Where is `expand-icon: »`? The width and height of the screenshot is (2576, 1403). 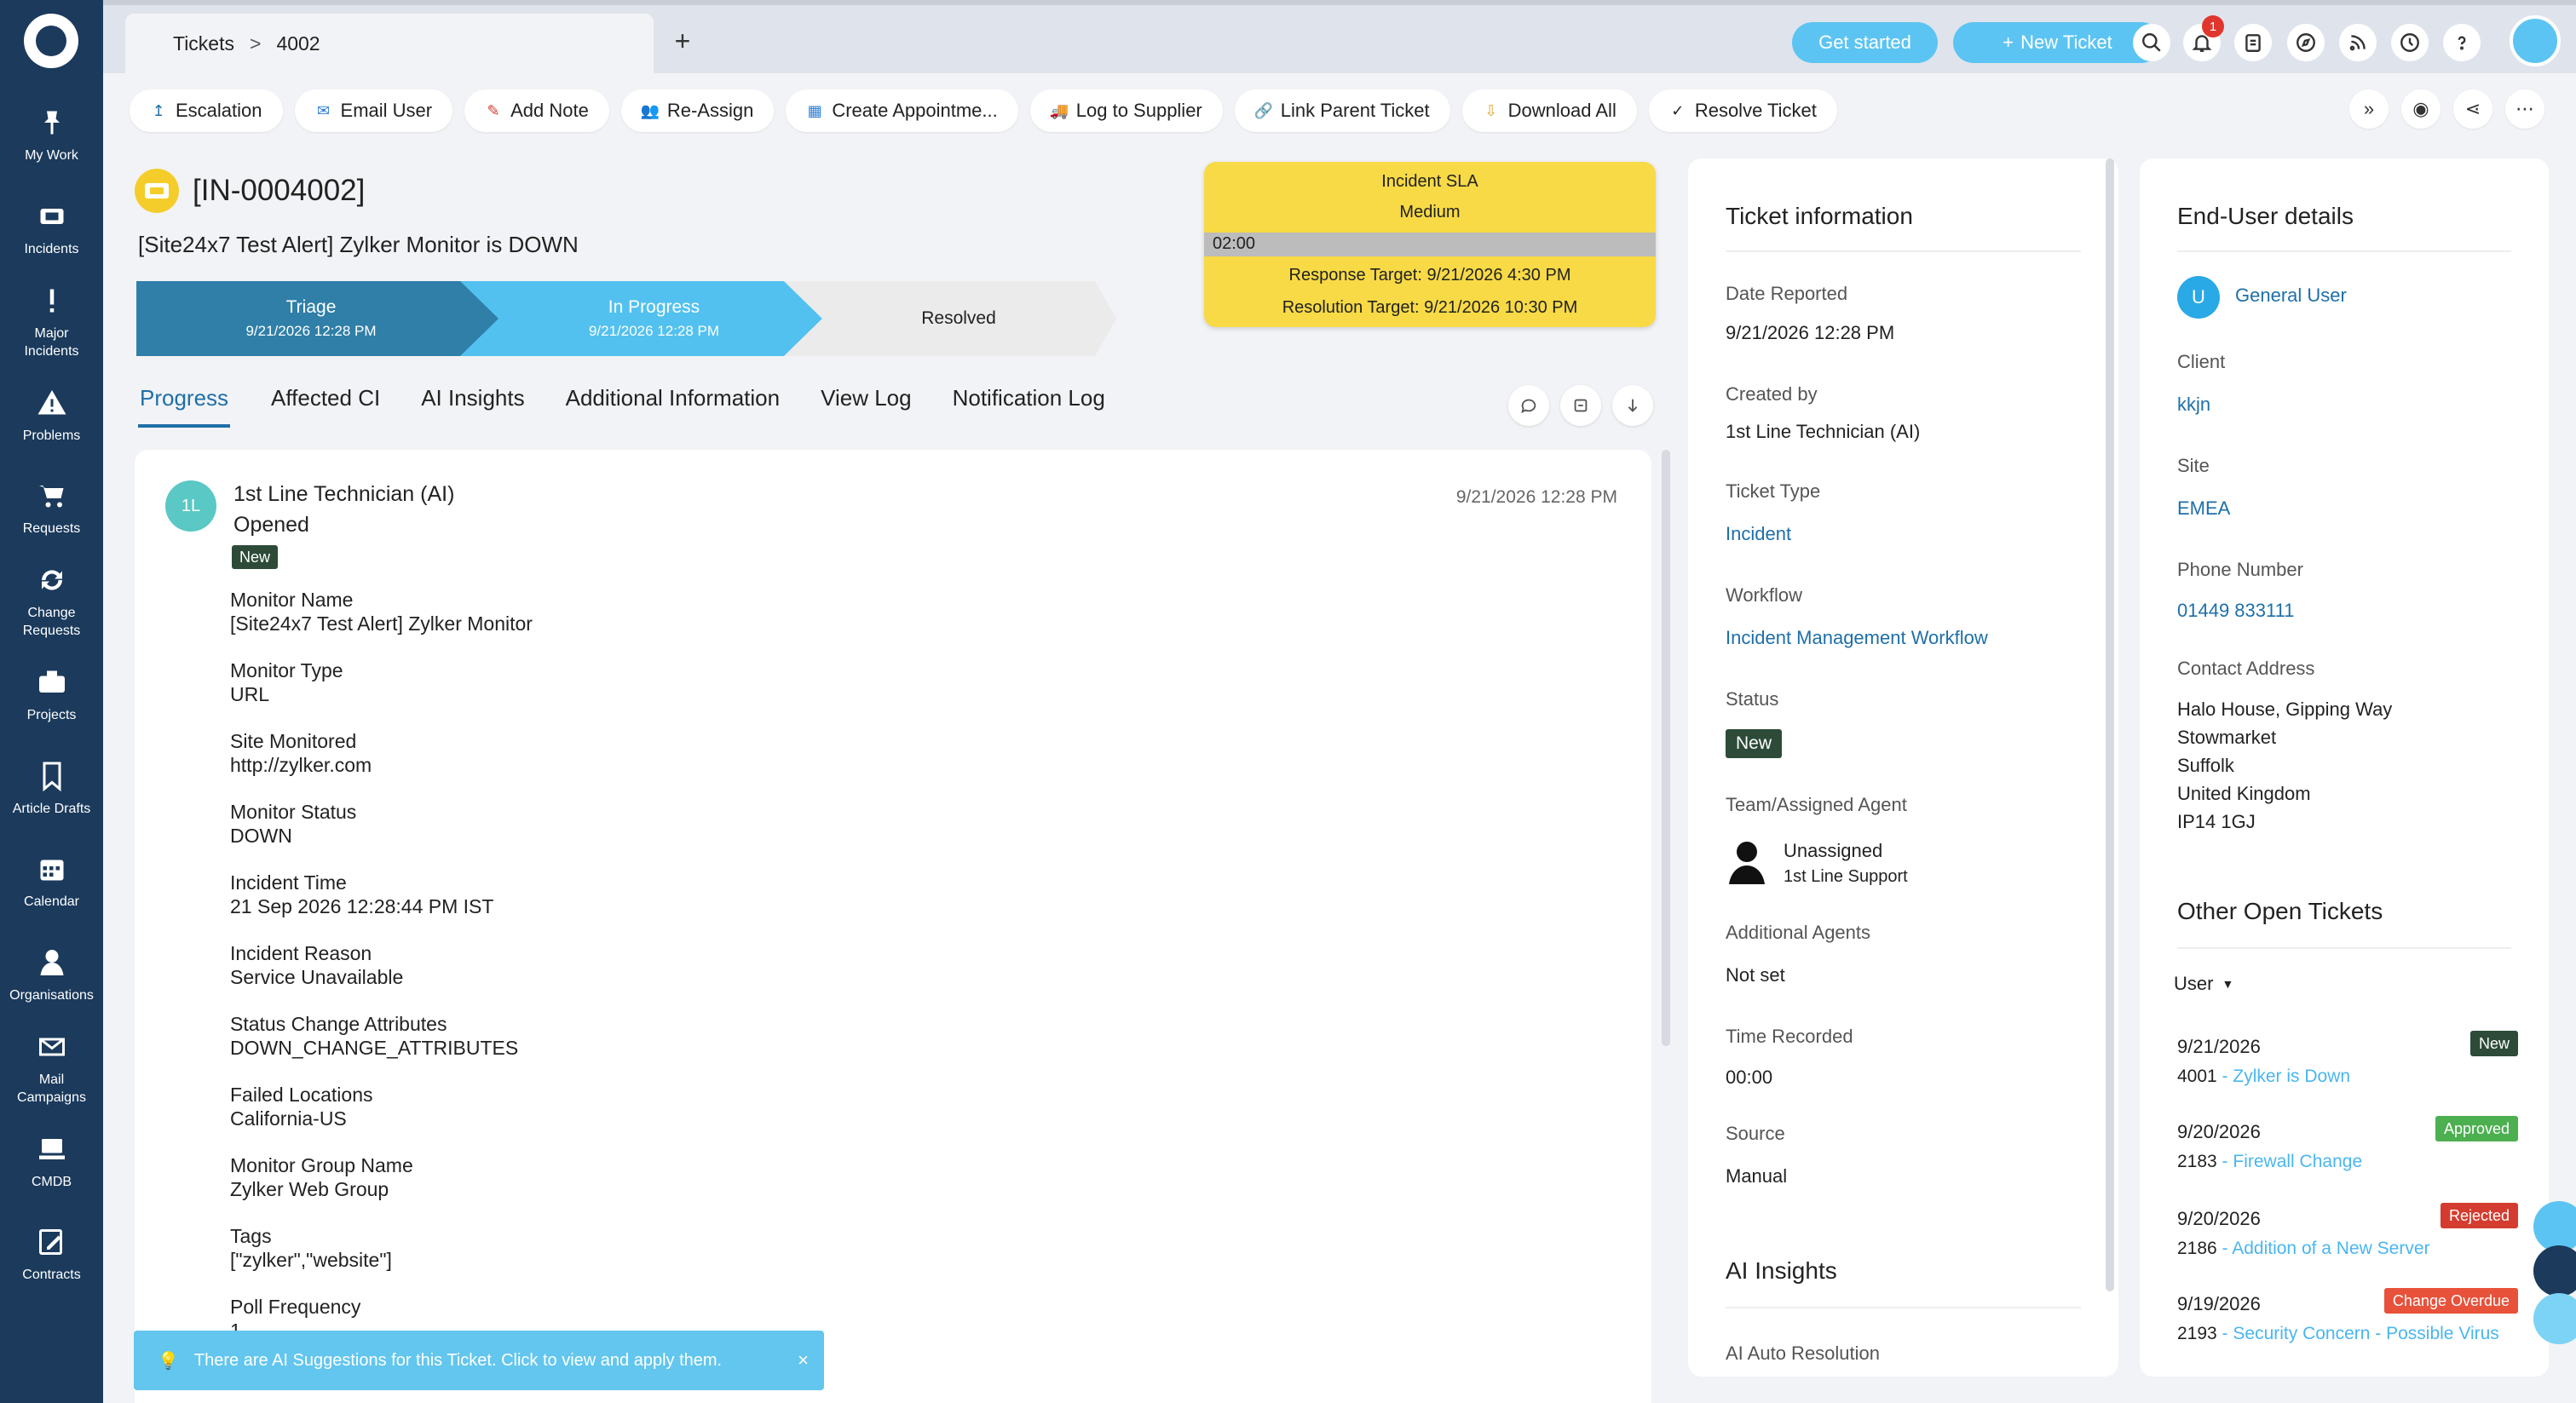
expand-icon: » is located at coordinates (2369, 109).